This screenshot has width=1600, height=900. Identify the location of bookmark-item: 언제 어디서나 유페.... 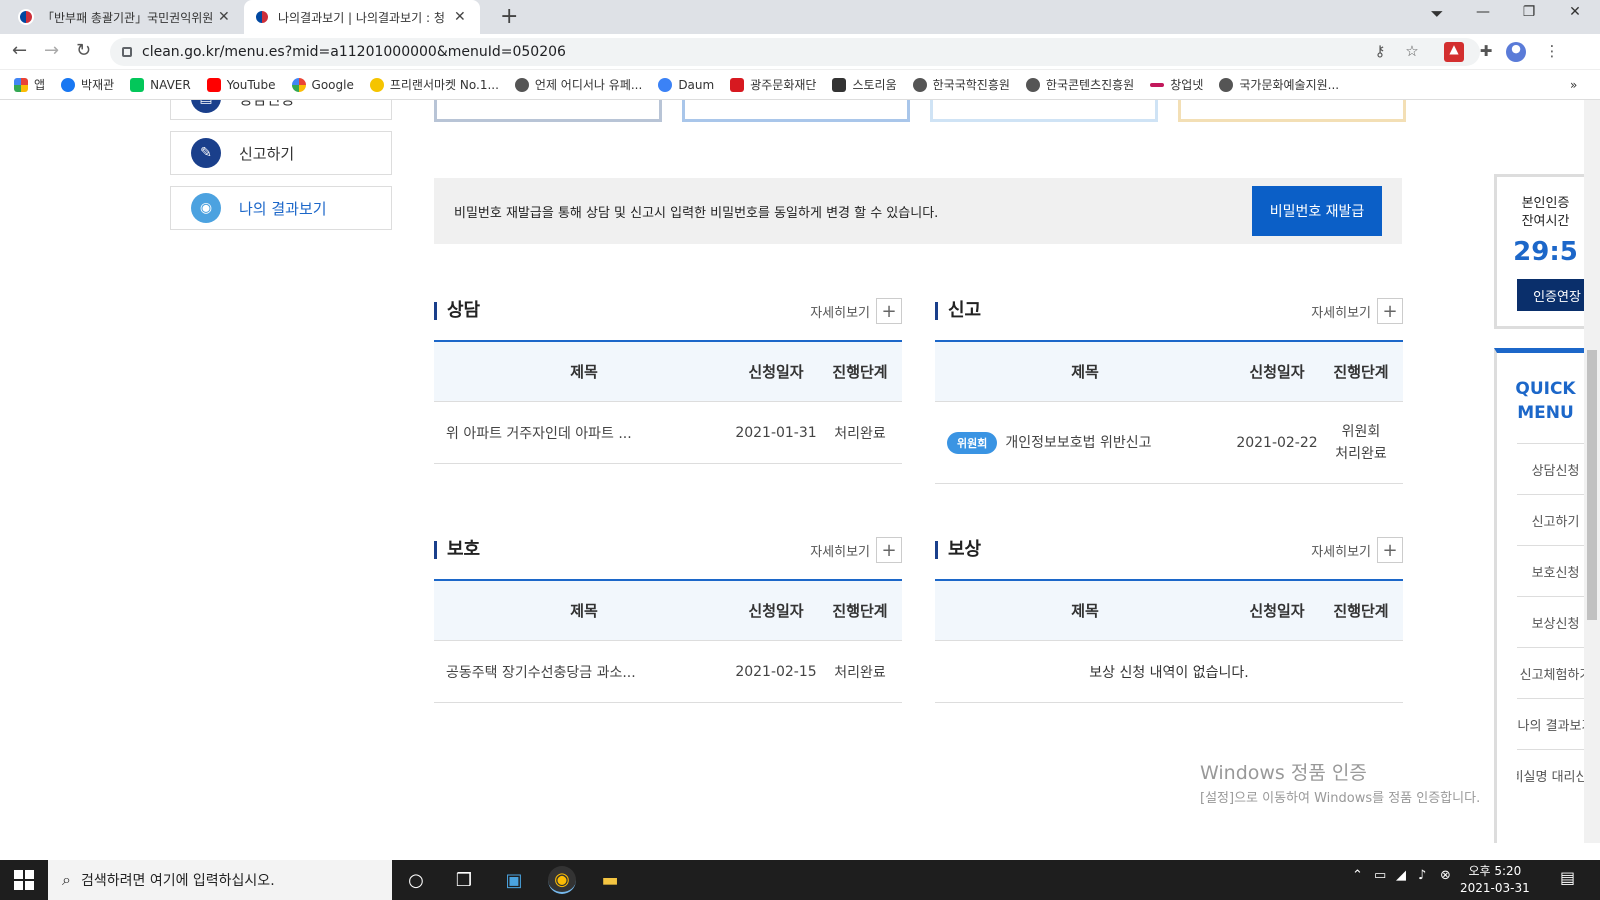
(578, 84).